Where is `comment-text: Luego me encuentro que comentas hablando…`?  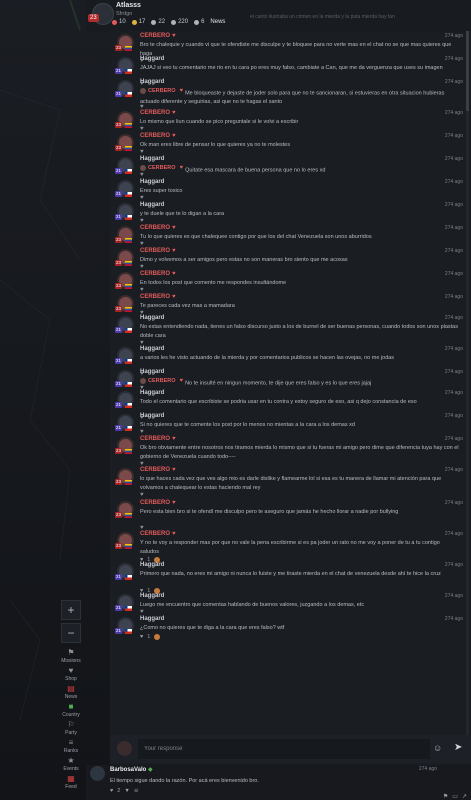 comment-text: Luego me encuentro que comentas hablando… is located at coordinates (300, 605).